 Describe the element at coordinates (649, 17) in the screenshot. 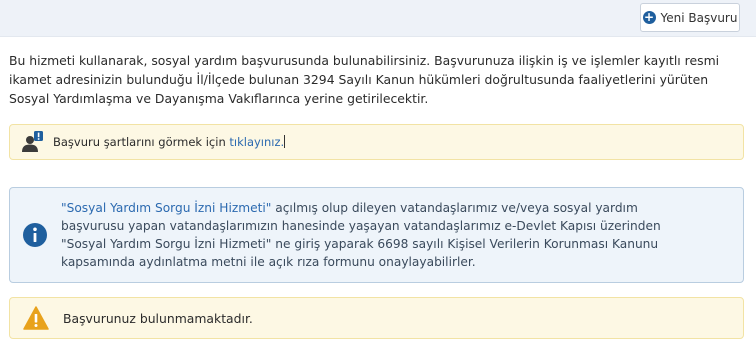

I see `plus-circle-icon: +` at that location.